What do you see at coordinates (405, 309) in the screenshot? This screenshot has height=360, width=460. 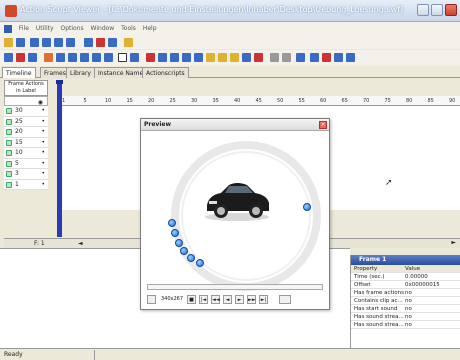 I see `property-row: Has start sound no` at bounding box center [405, 309].